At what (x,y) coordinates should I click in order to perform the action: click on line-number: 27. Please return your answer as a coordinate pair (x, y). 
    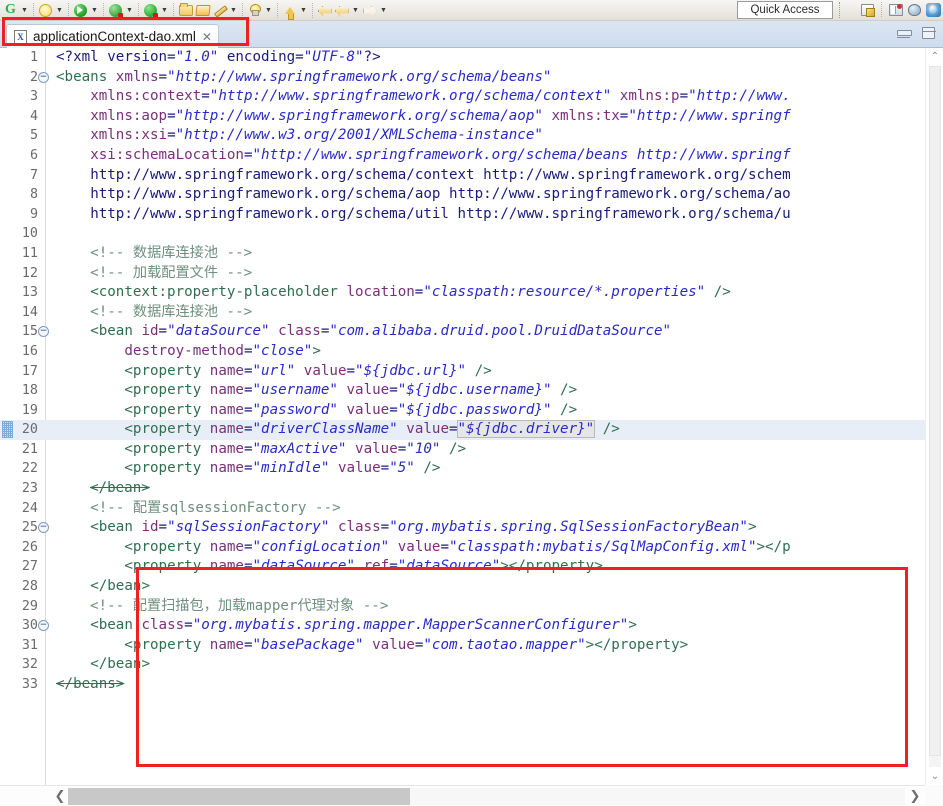
    Looking at the image, I should click on (29, 567).